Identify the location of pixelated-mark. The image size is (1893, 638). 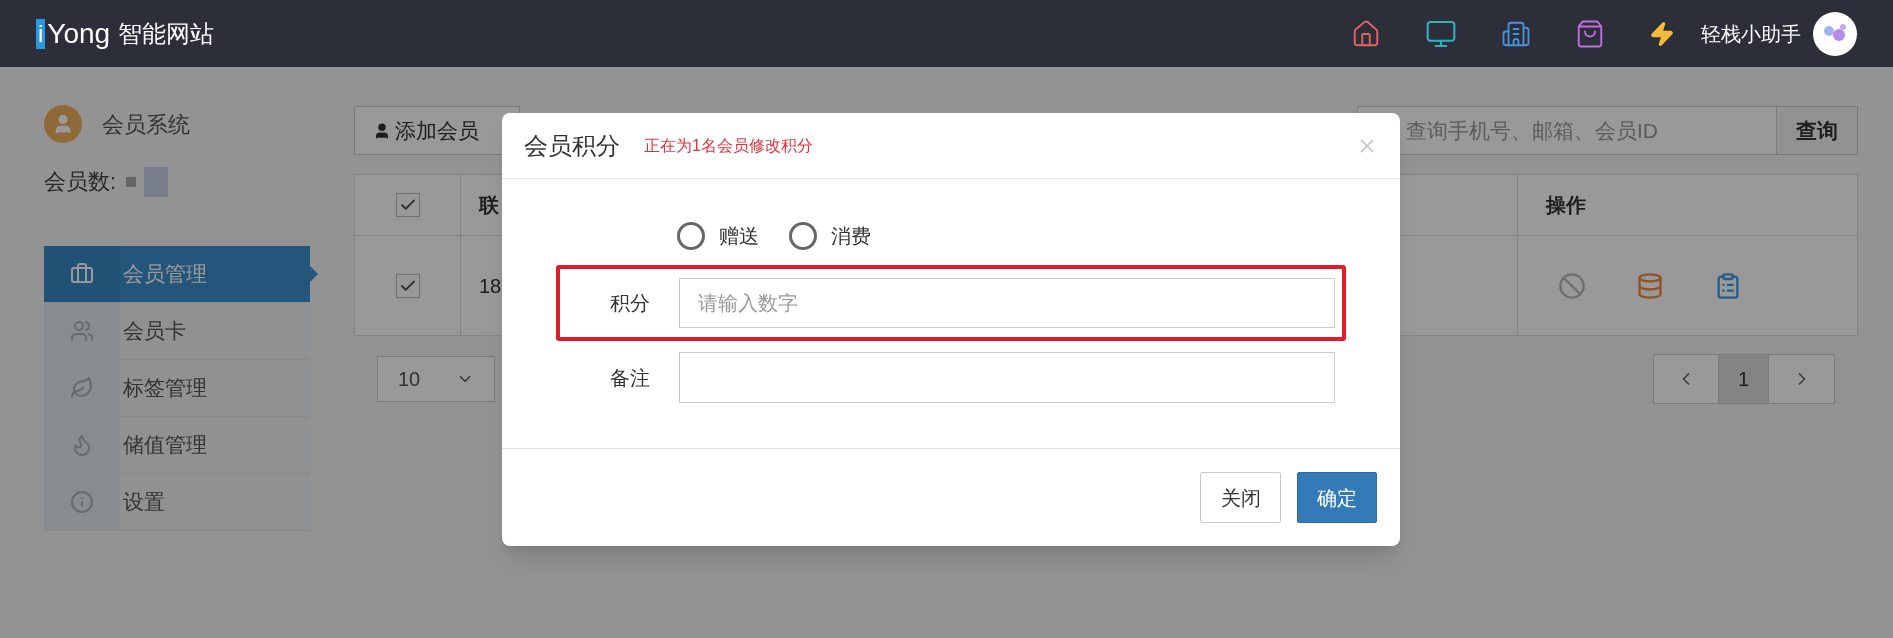
(147, 181).